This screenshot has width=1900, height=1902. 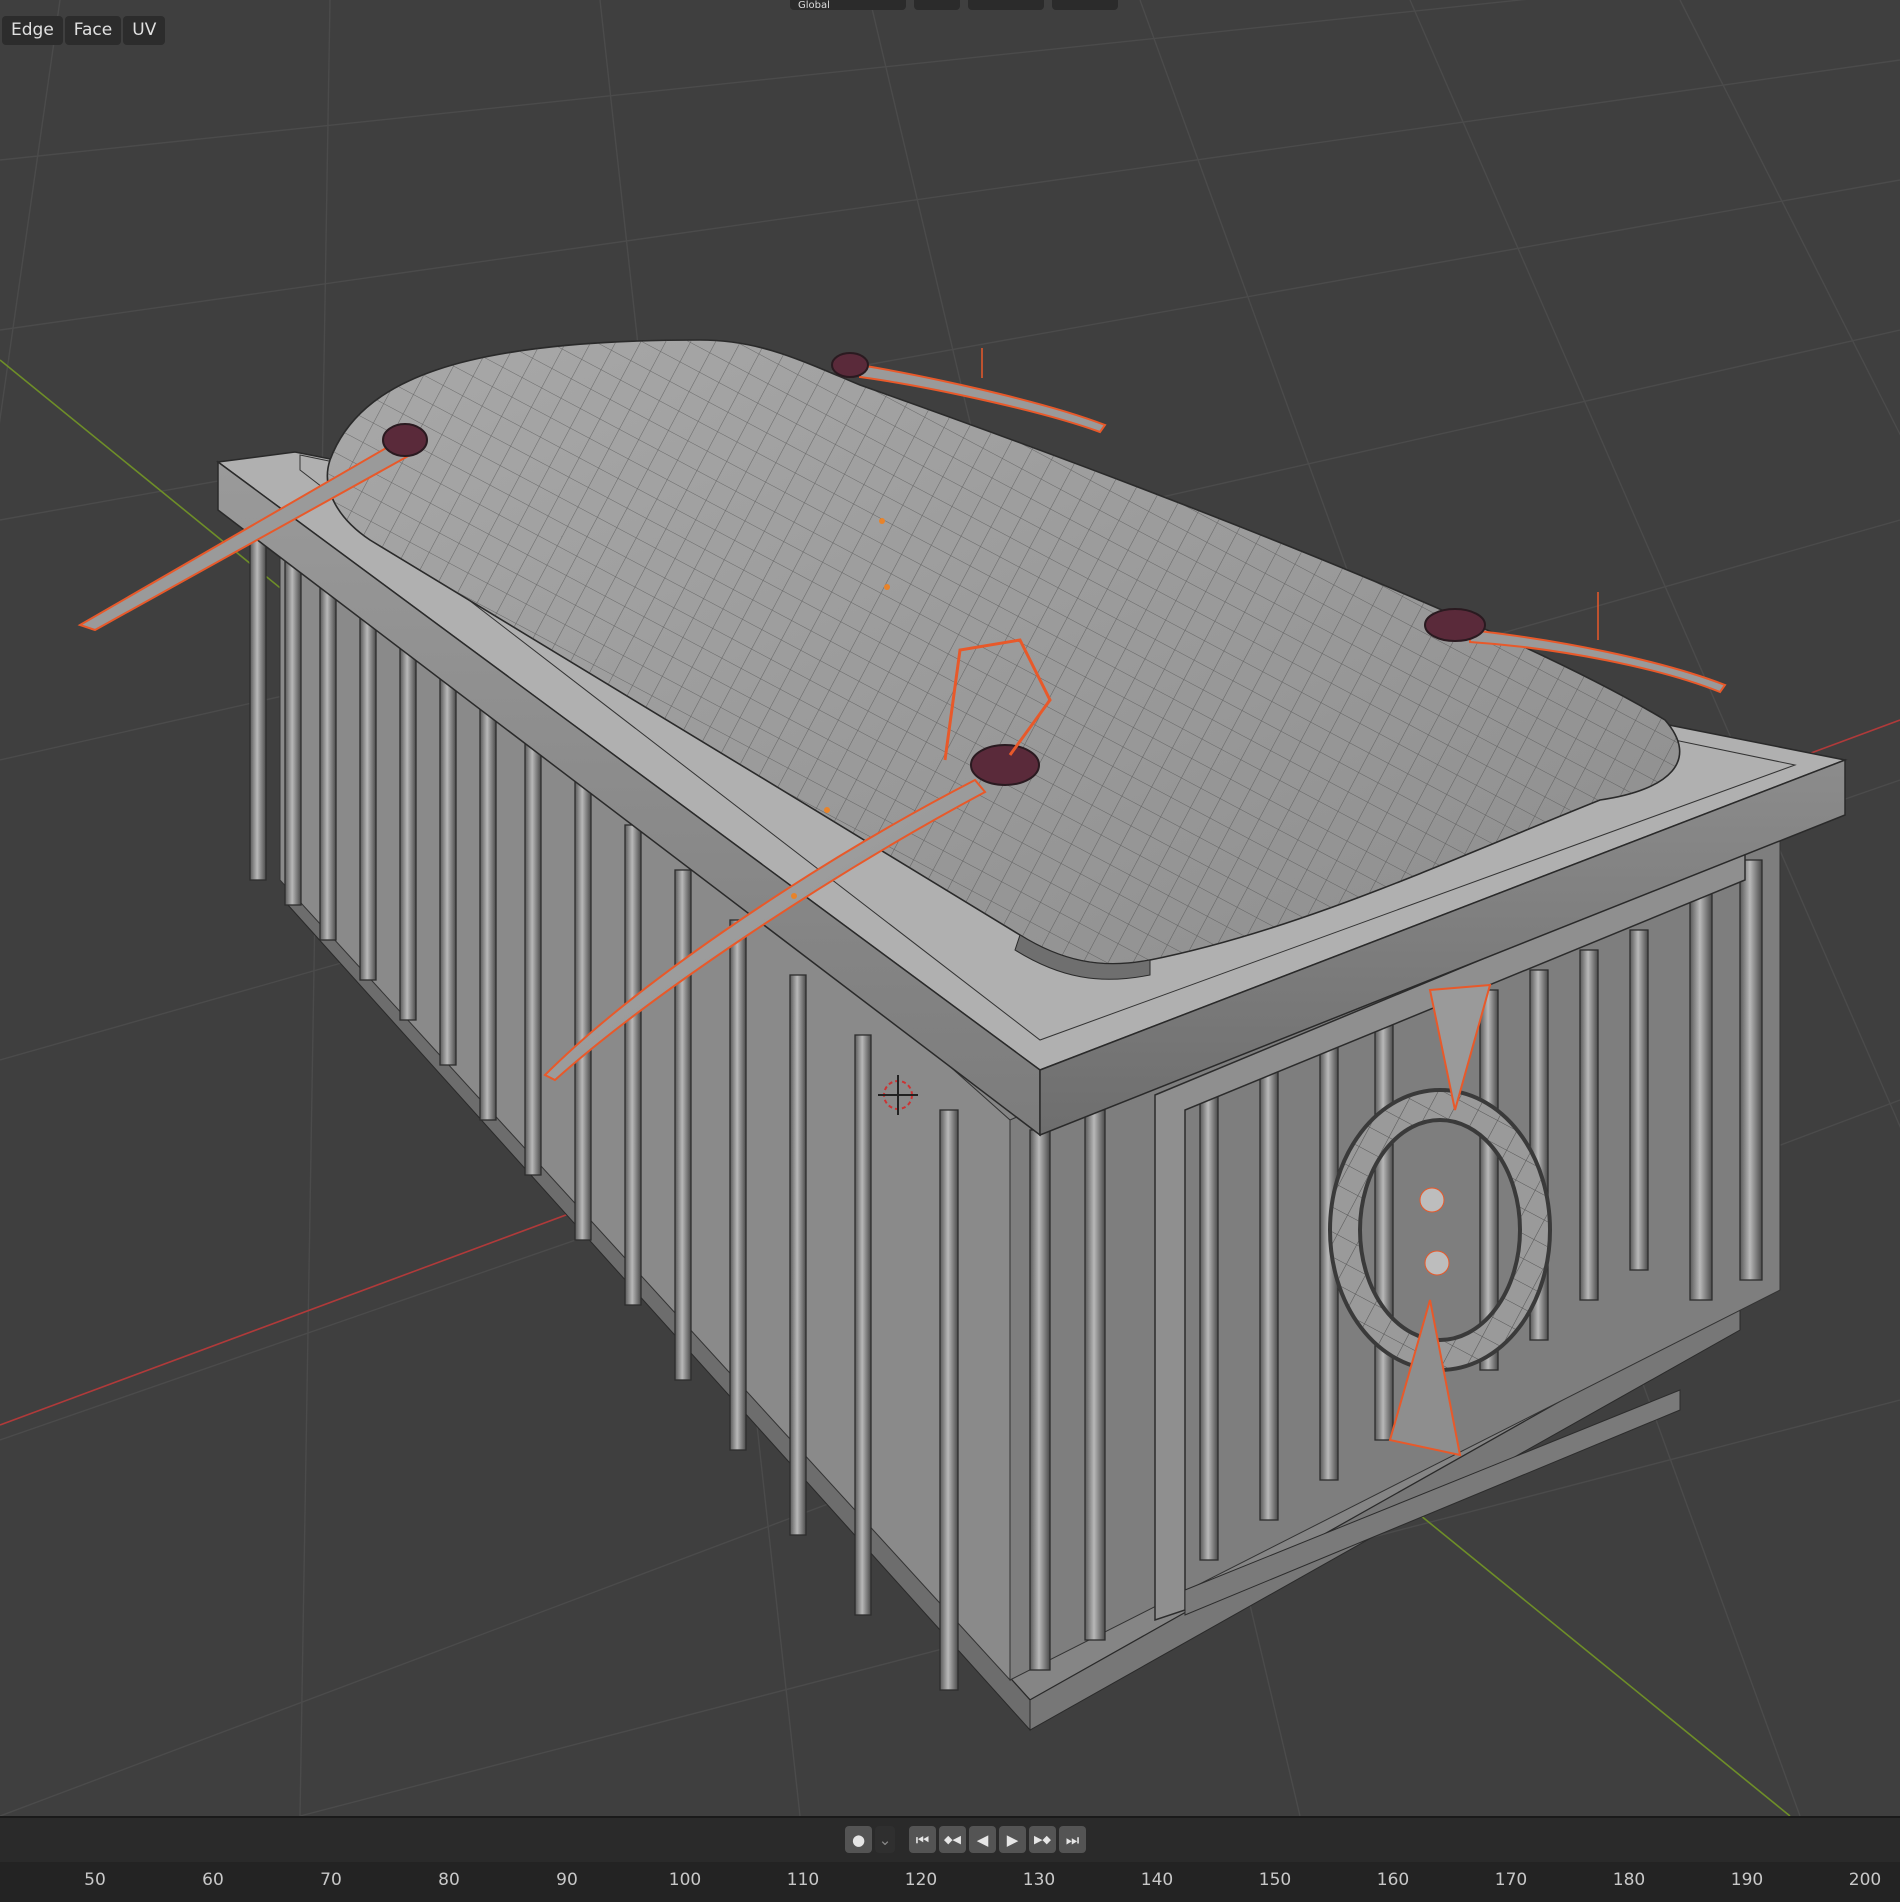 What do you see at coordinates (885, 1839) in the screenshot?
I see `dropdown-icon: ⌄` at bounding box center [885, 1839].